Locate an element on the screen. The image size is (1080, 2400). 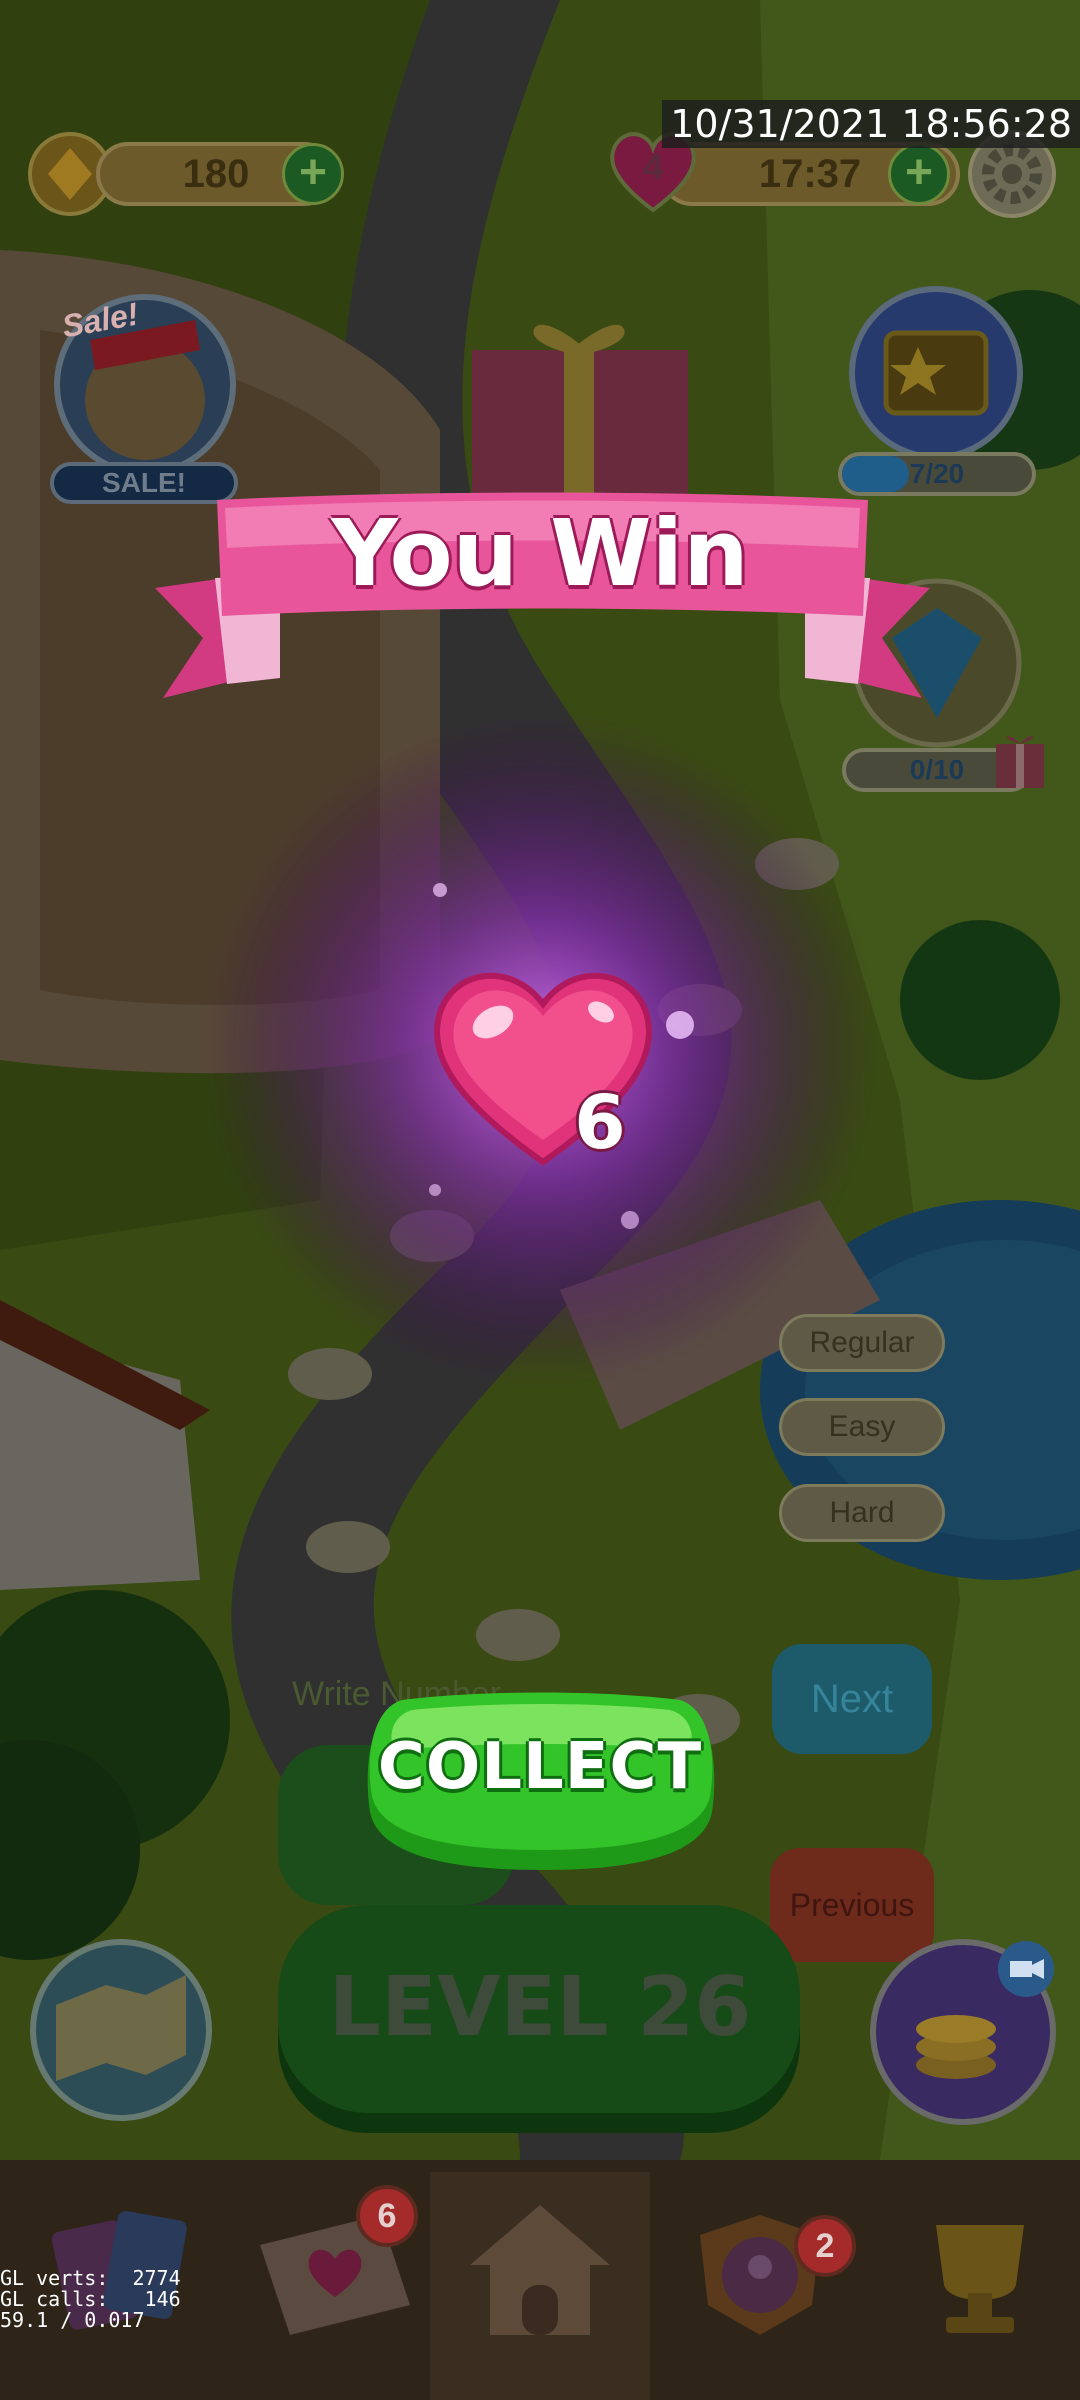
star-chest-progress-text: 7/20 is located at coordinates (937, 473).